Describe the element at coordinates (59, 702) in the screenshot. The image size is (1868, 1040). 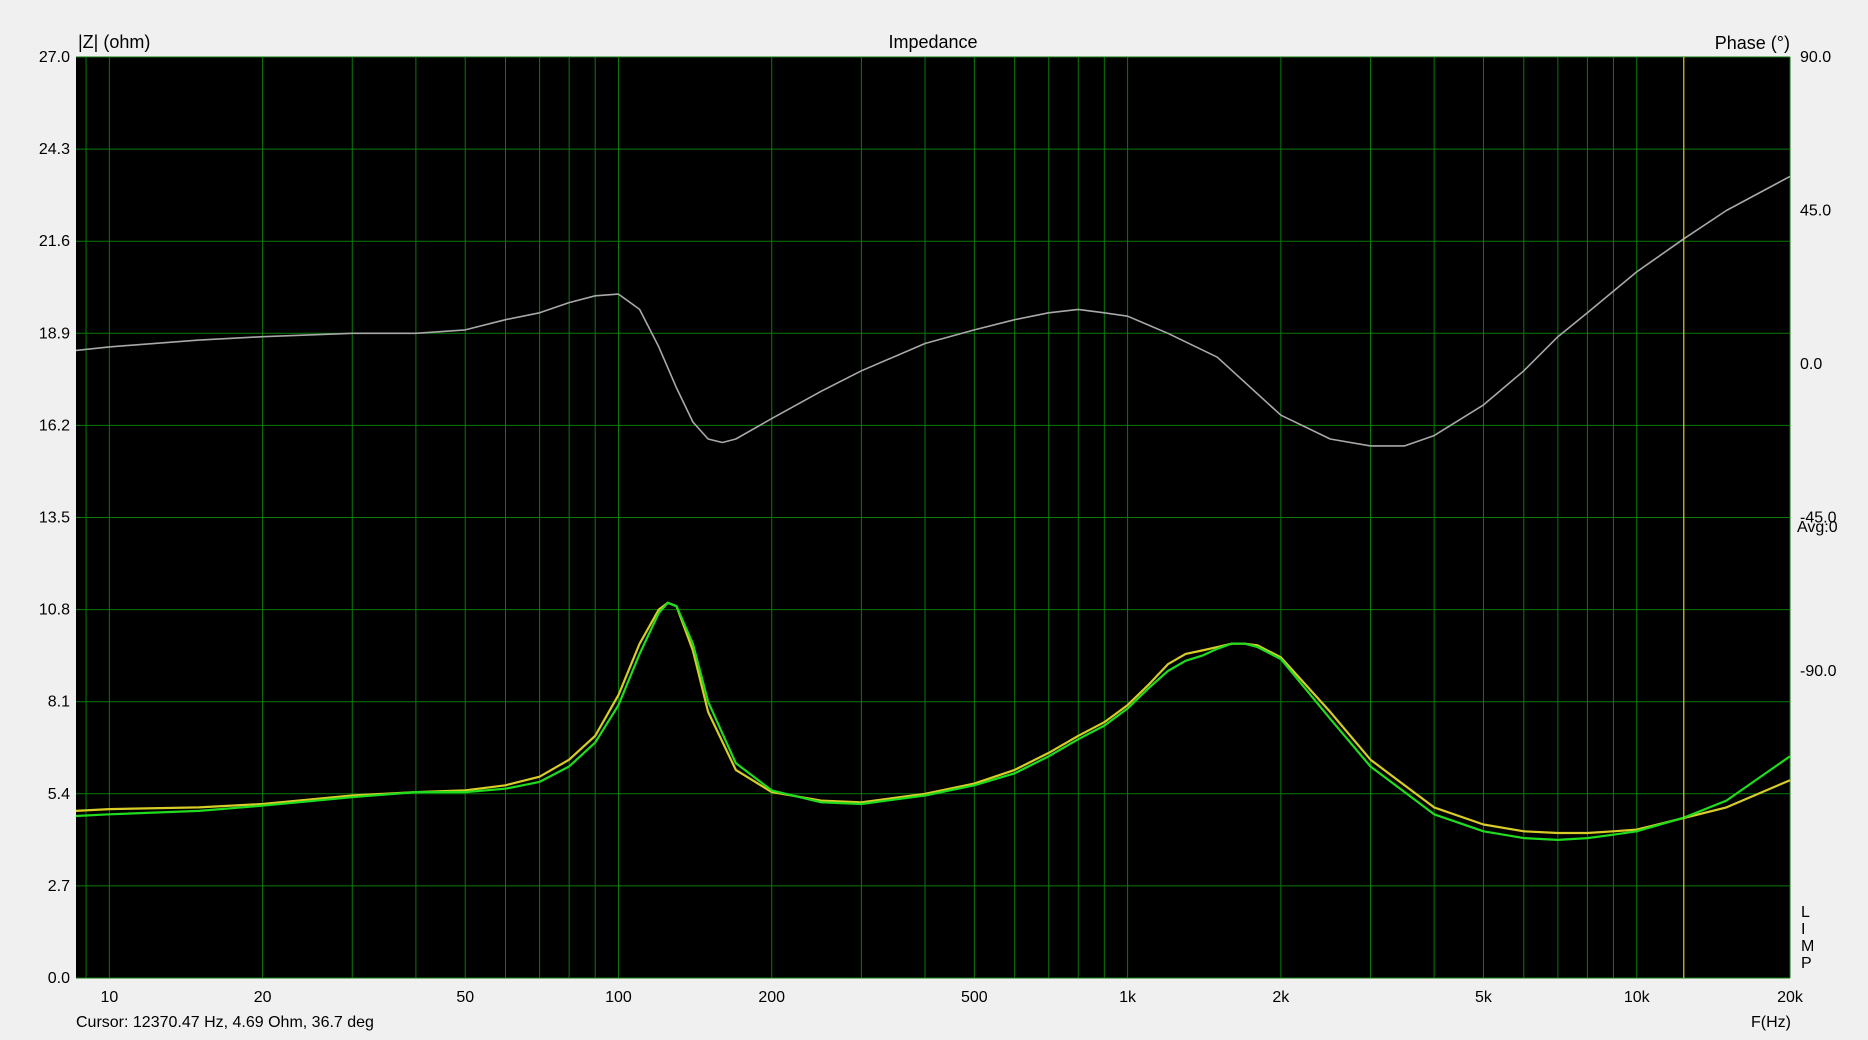
I see `y-tick-label-left: 8.1` at that location.